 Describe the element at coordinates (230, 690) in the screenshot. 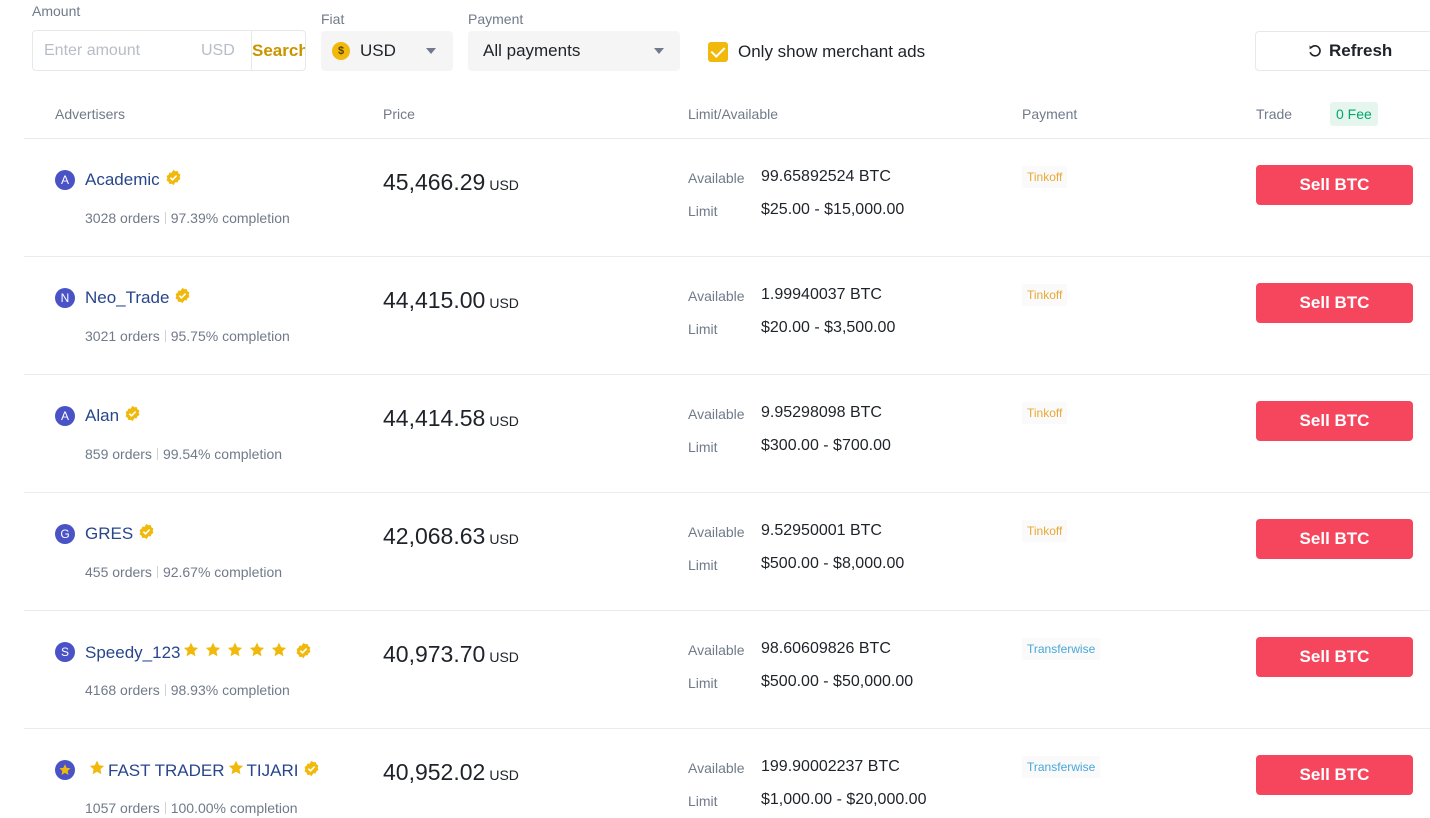

I see `completion-rate: 98.93% completion` at that location.